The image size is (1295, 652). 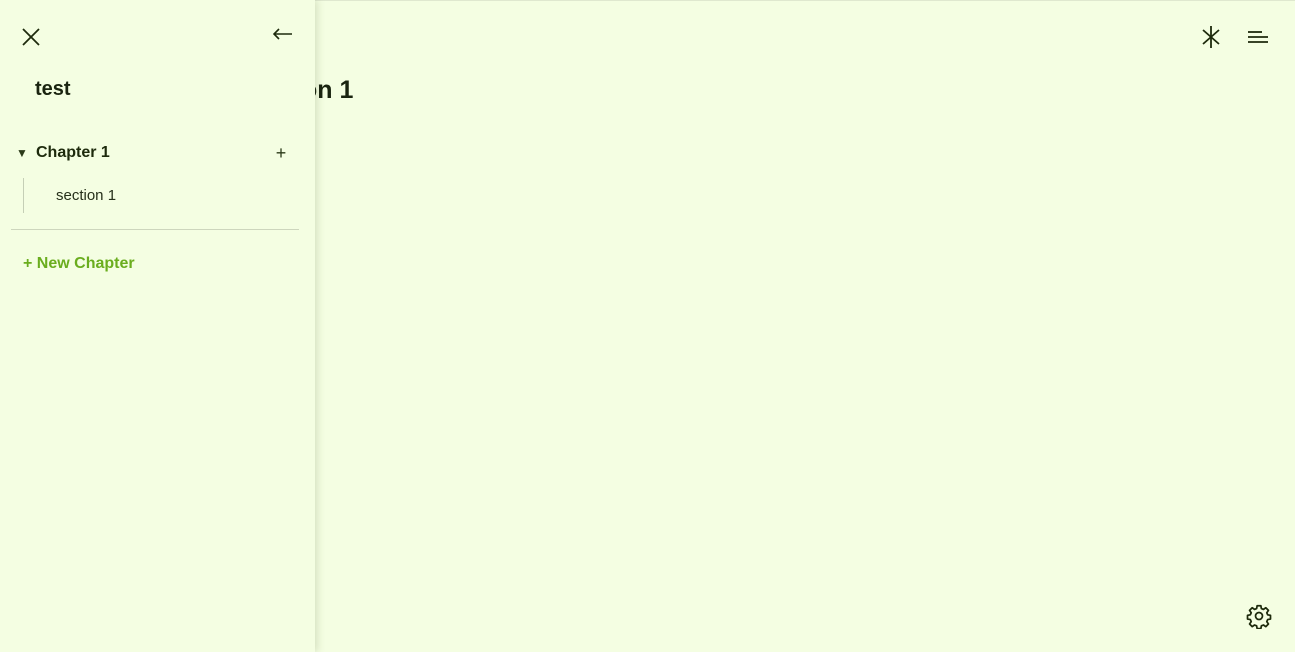 I want to click on section-item: section 1, so click(x=86, y=195).